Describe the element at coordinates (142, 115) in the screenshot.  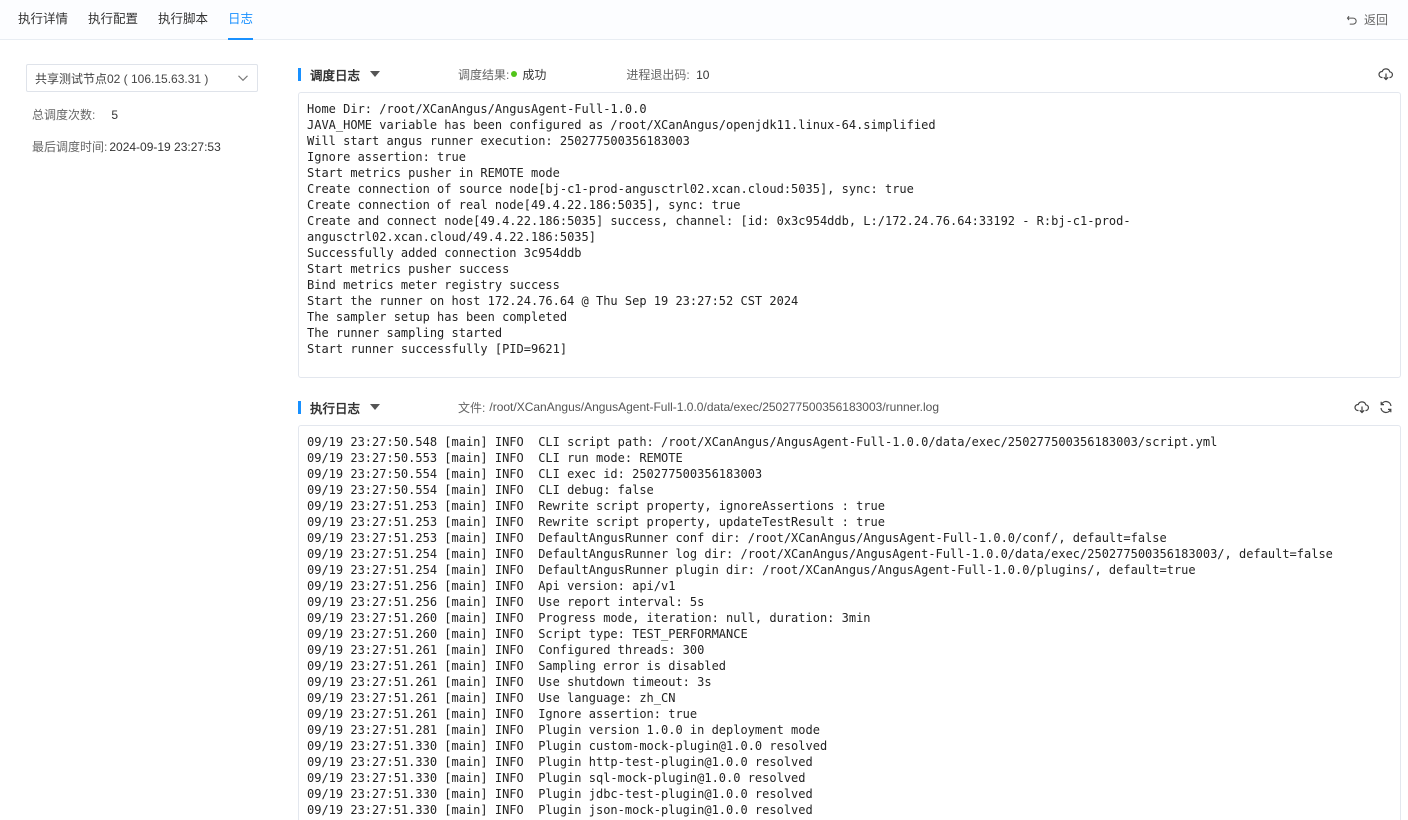
I see `total-schedule-count: 总调度次数: 5` at that location.